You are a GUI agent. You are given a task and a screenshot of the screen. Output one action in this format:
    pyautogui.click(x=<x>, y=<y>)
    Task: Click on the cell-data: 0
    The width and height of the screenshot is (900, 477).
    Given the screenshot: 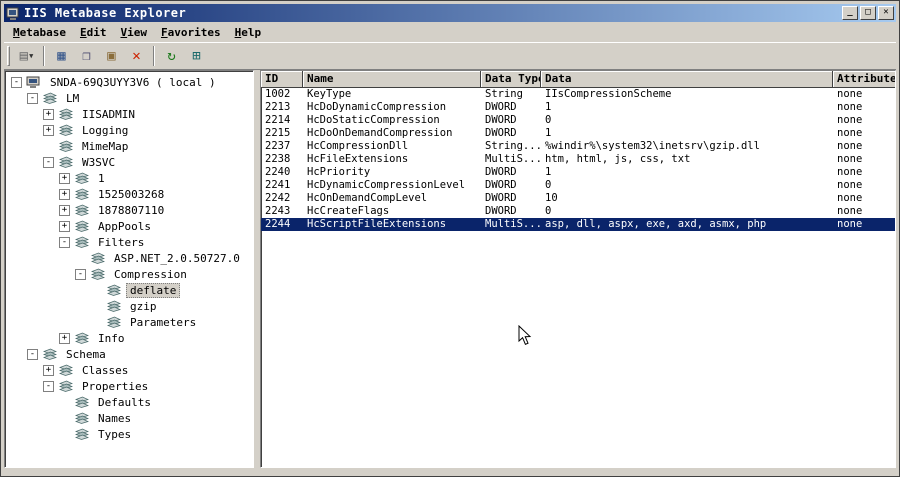 What is the action you would take?
    pyautogui.click(x=548, y=120)
    